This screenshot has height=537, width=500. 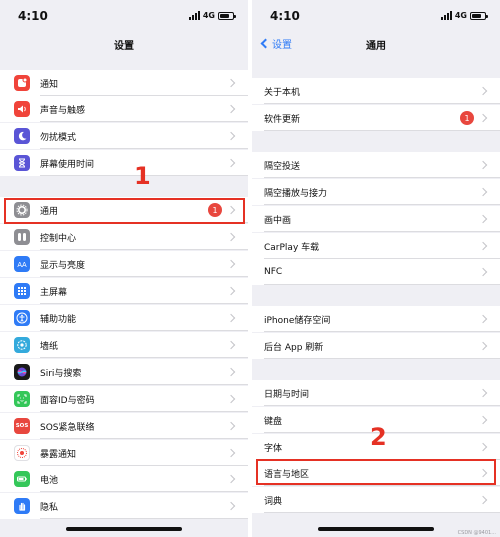 I want to click on general-row-6: CarPlay 车载, so click(x=376, y=246).